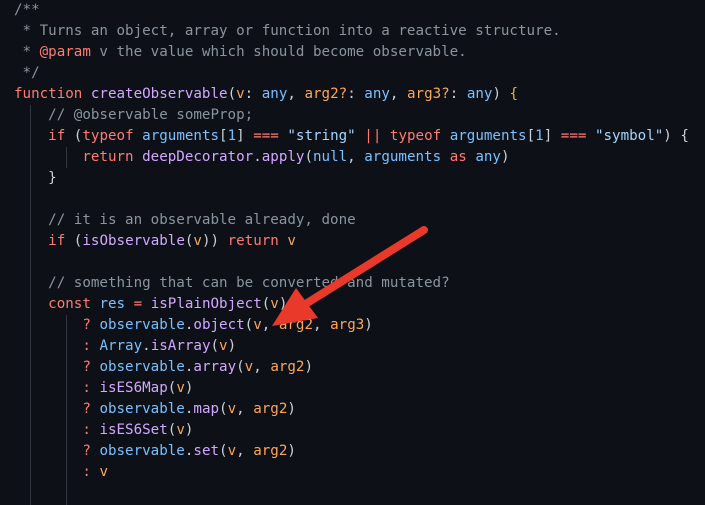  I want to click on arrow-head, so click(295, 307).